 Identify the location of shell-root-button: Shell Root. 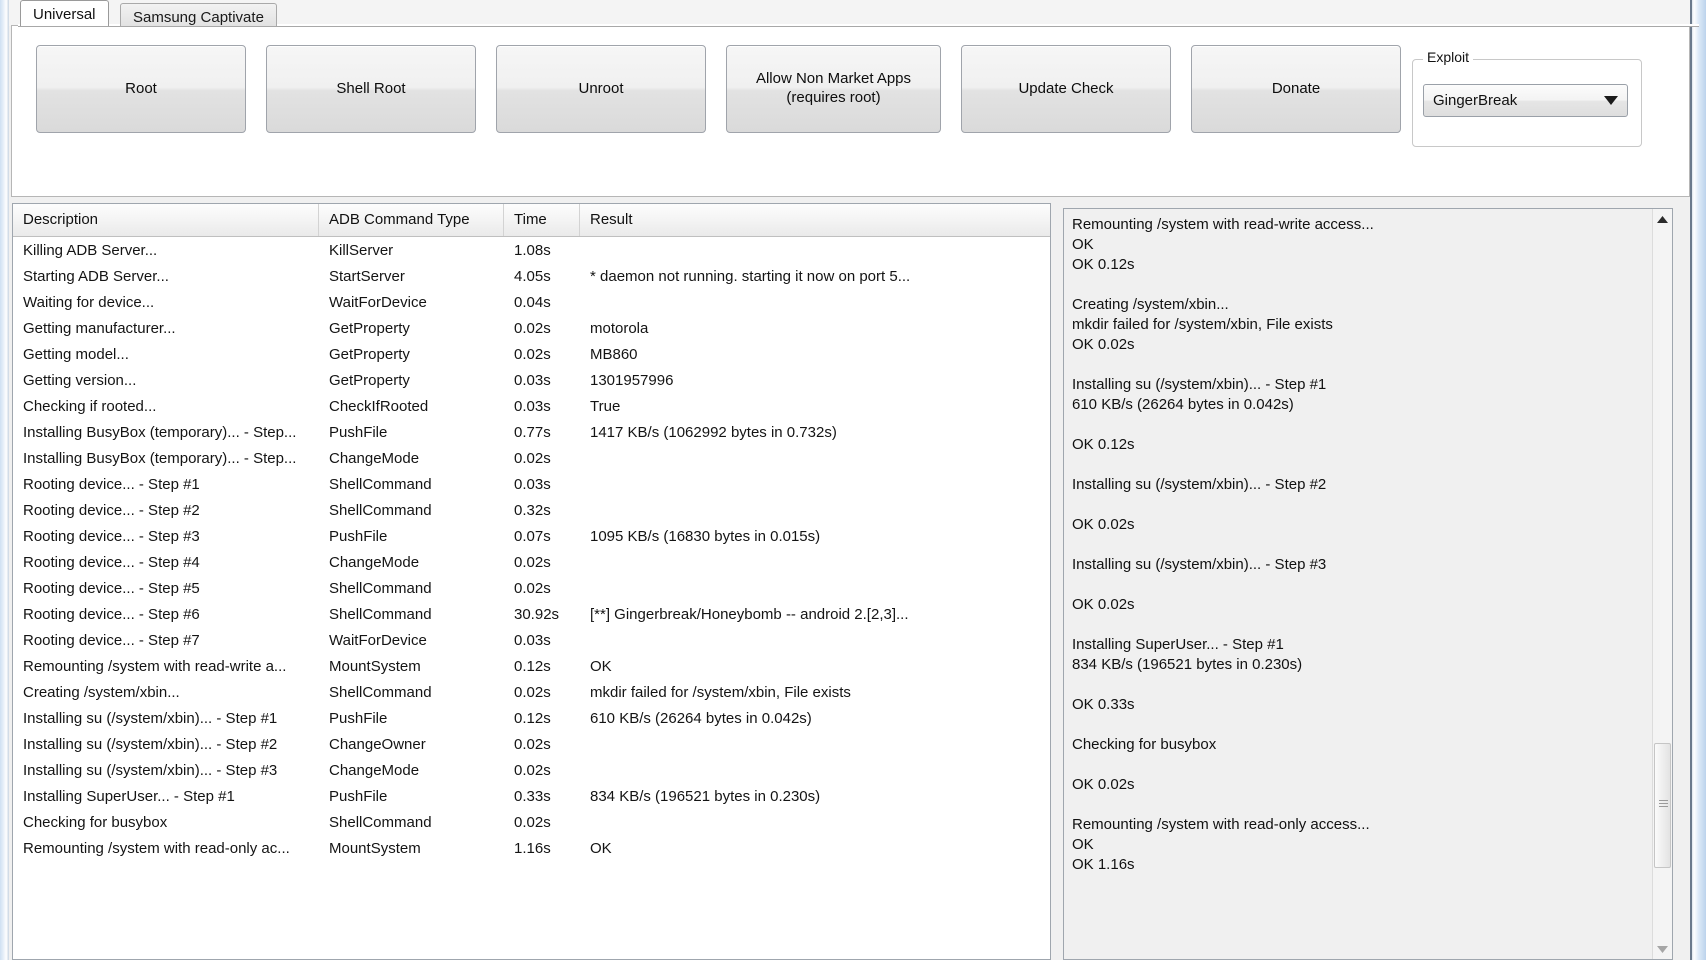
(371, 89).